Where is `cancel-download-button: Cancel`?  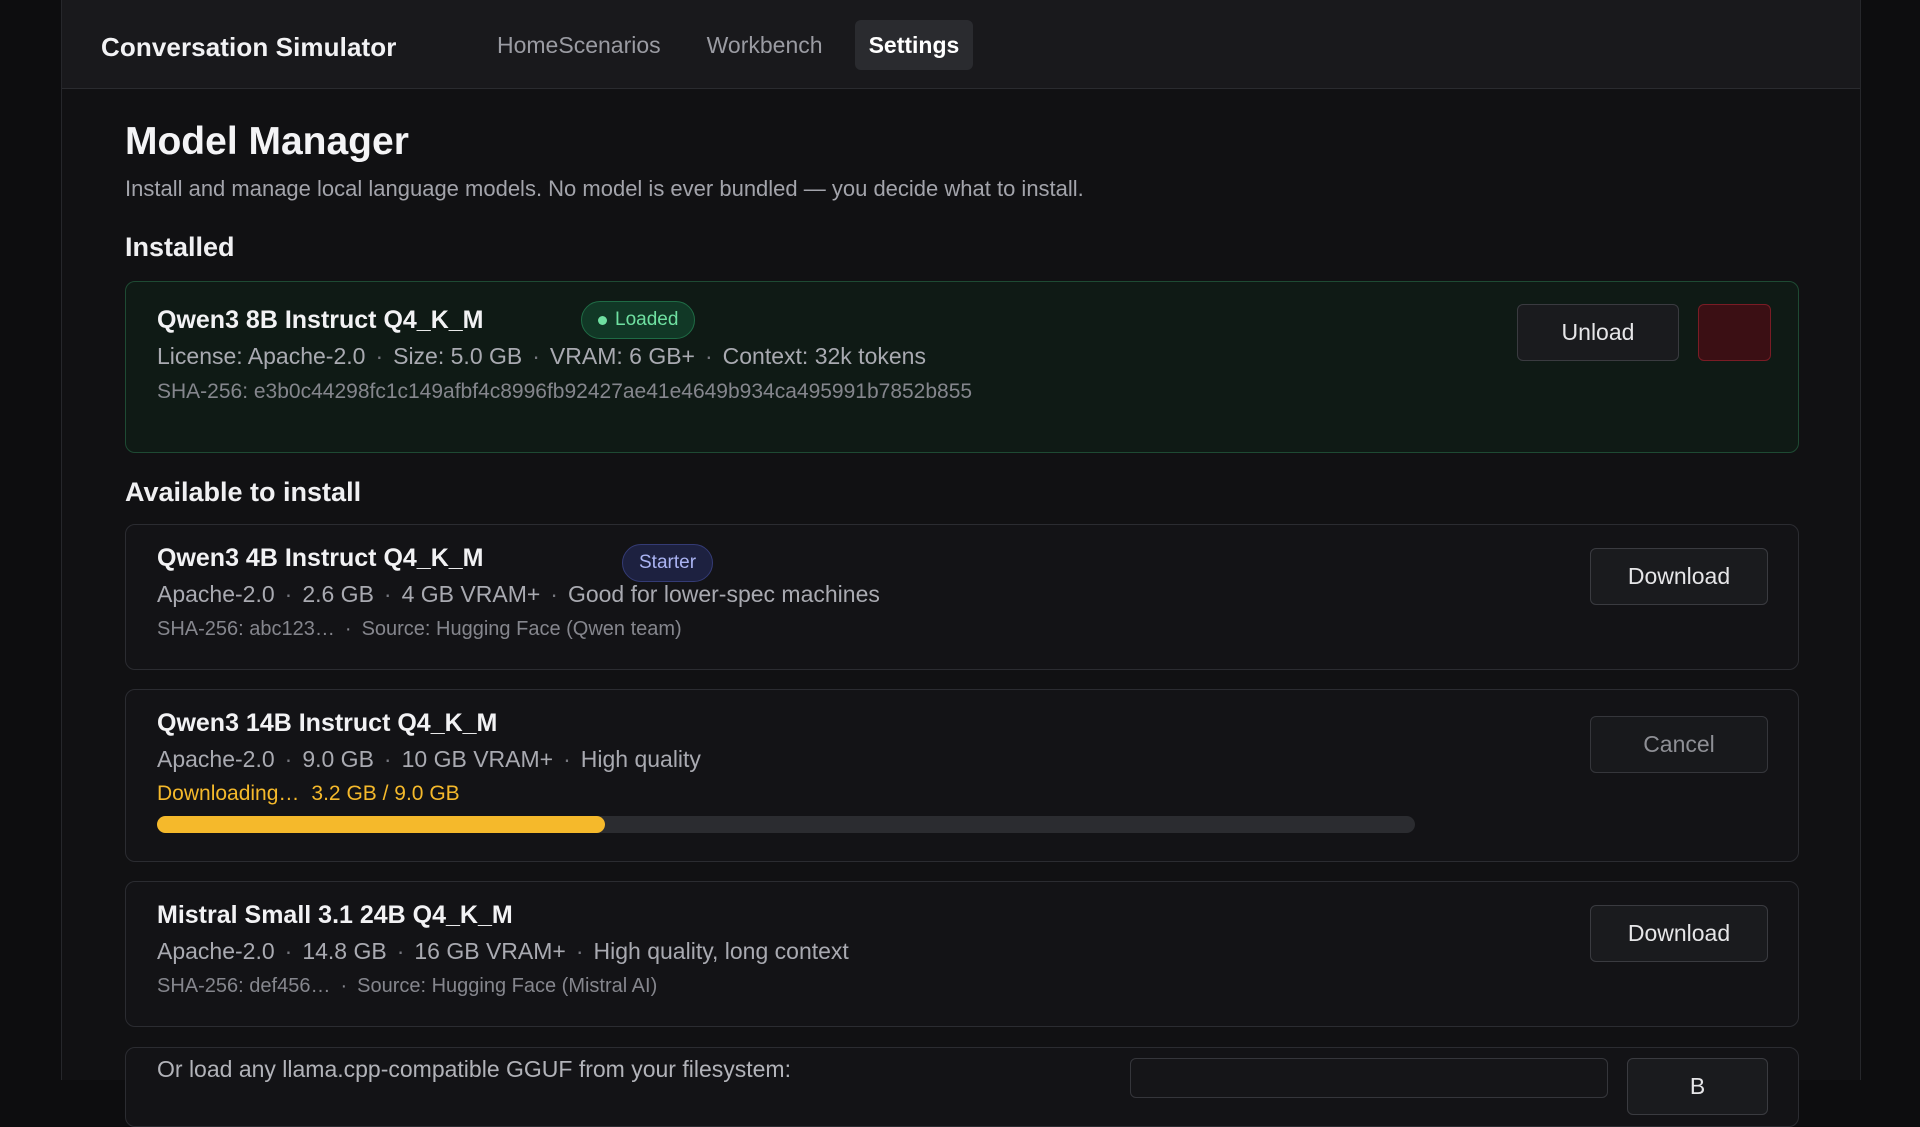
cancel-download-button: Cancel is located at coordinates (1679, 744).